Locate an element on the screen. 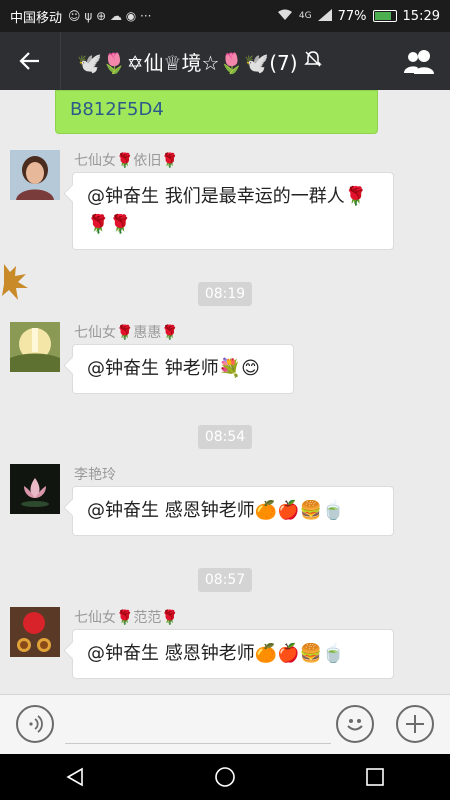  title-bar: 🕊️🌷✡仙♕境☆🌷🕊️(7) is located at coordinates (225, 61).